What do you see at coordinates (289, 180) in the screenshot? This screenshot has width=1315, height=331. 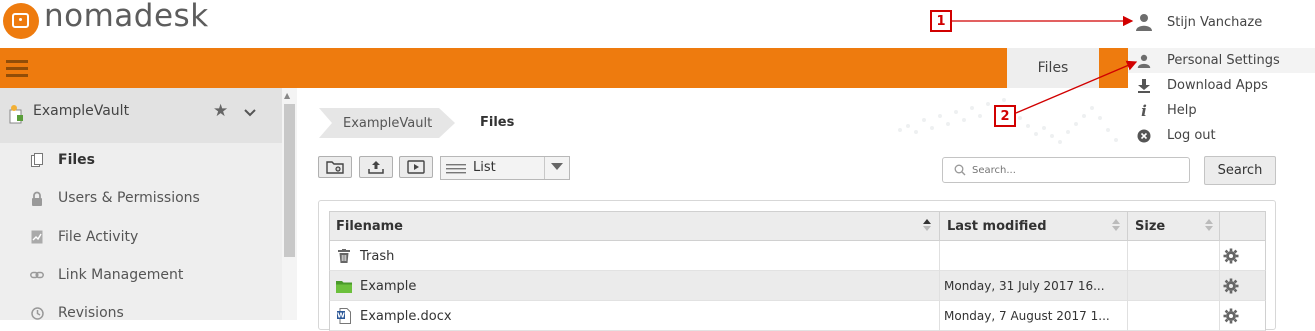 I see `sidebar-scrollbar-thumb` at bounding box center [289, 180].